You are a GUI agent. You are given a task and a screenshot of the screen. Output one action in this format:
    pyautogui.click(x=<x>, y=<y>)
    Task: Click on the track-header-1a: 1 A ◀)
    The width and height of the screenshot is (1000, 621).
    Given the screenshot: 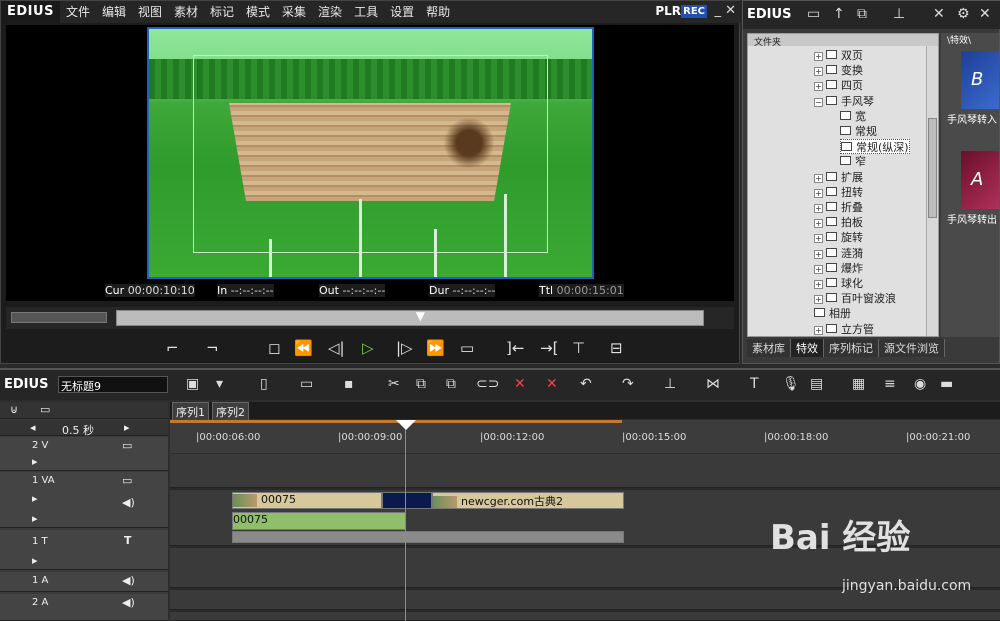 What is the action you would take?
    pyautogui.click(x=84, y=582)
    